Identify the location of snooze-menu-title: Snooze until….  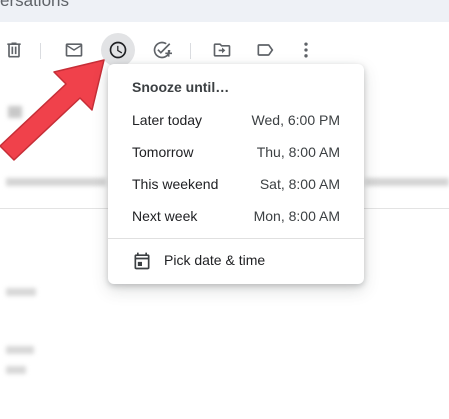
(181, 87).